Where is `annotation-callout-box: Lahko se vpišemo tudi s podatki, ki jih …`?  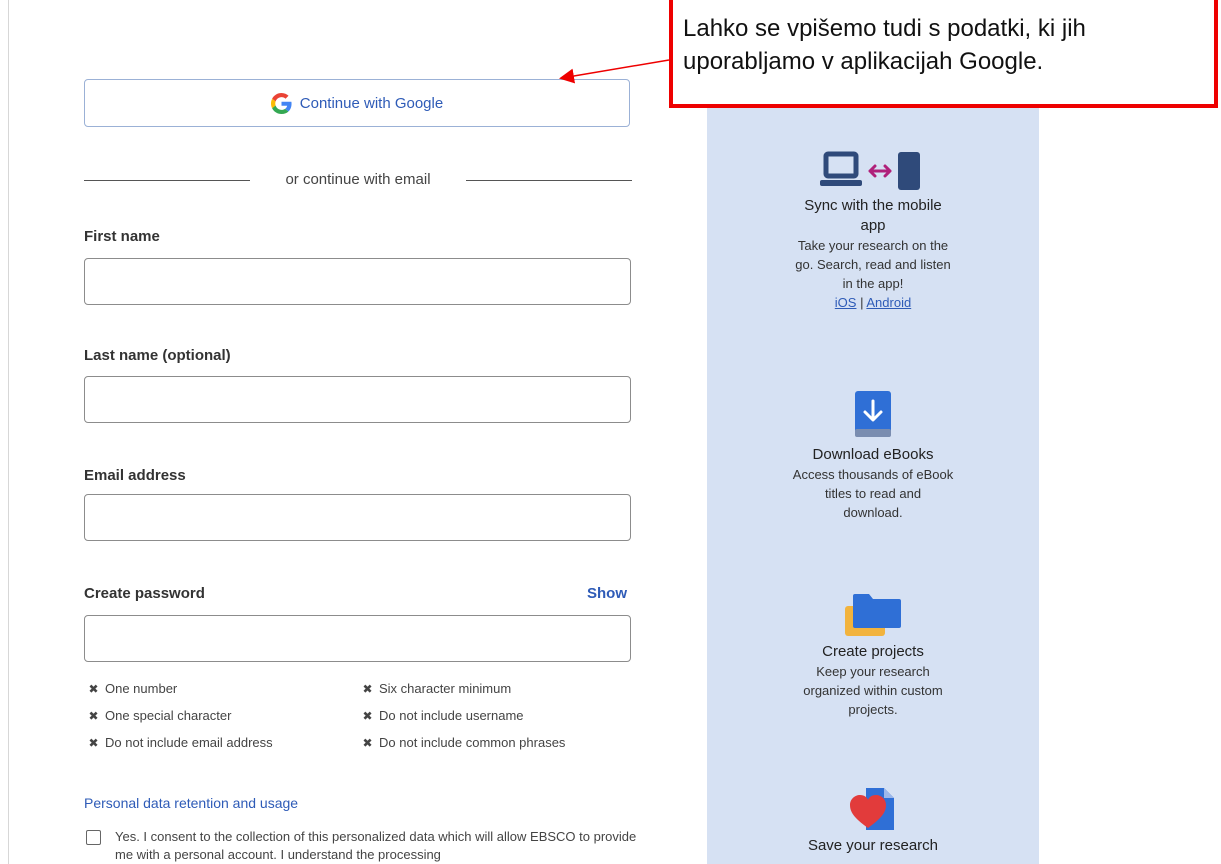 annotation-callout-box: Lahko se vpišemo tudi s podatki, ki jih … is located at coordinates (943, 54).